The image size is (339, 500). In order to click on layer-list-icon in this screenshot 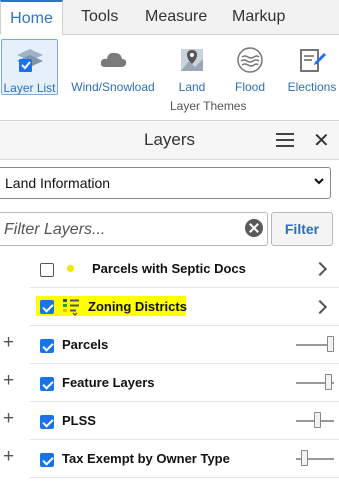, I will do `click(29, 60)`.